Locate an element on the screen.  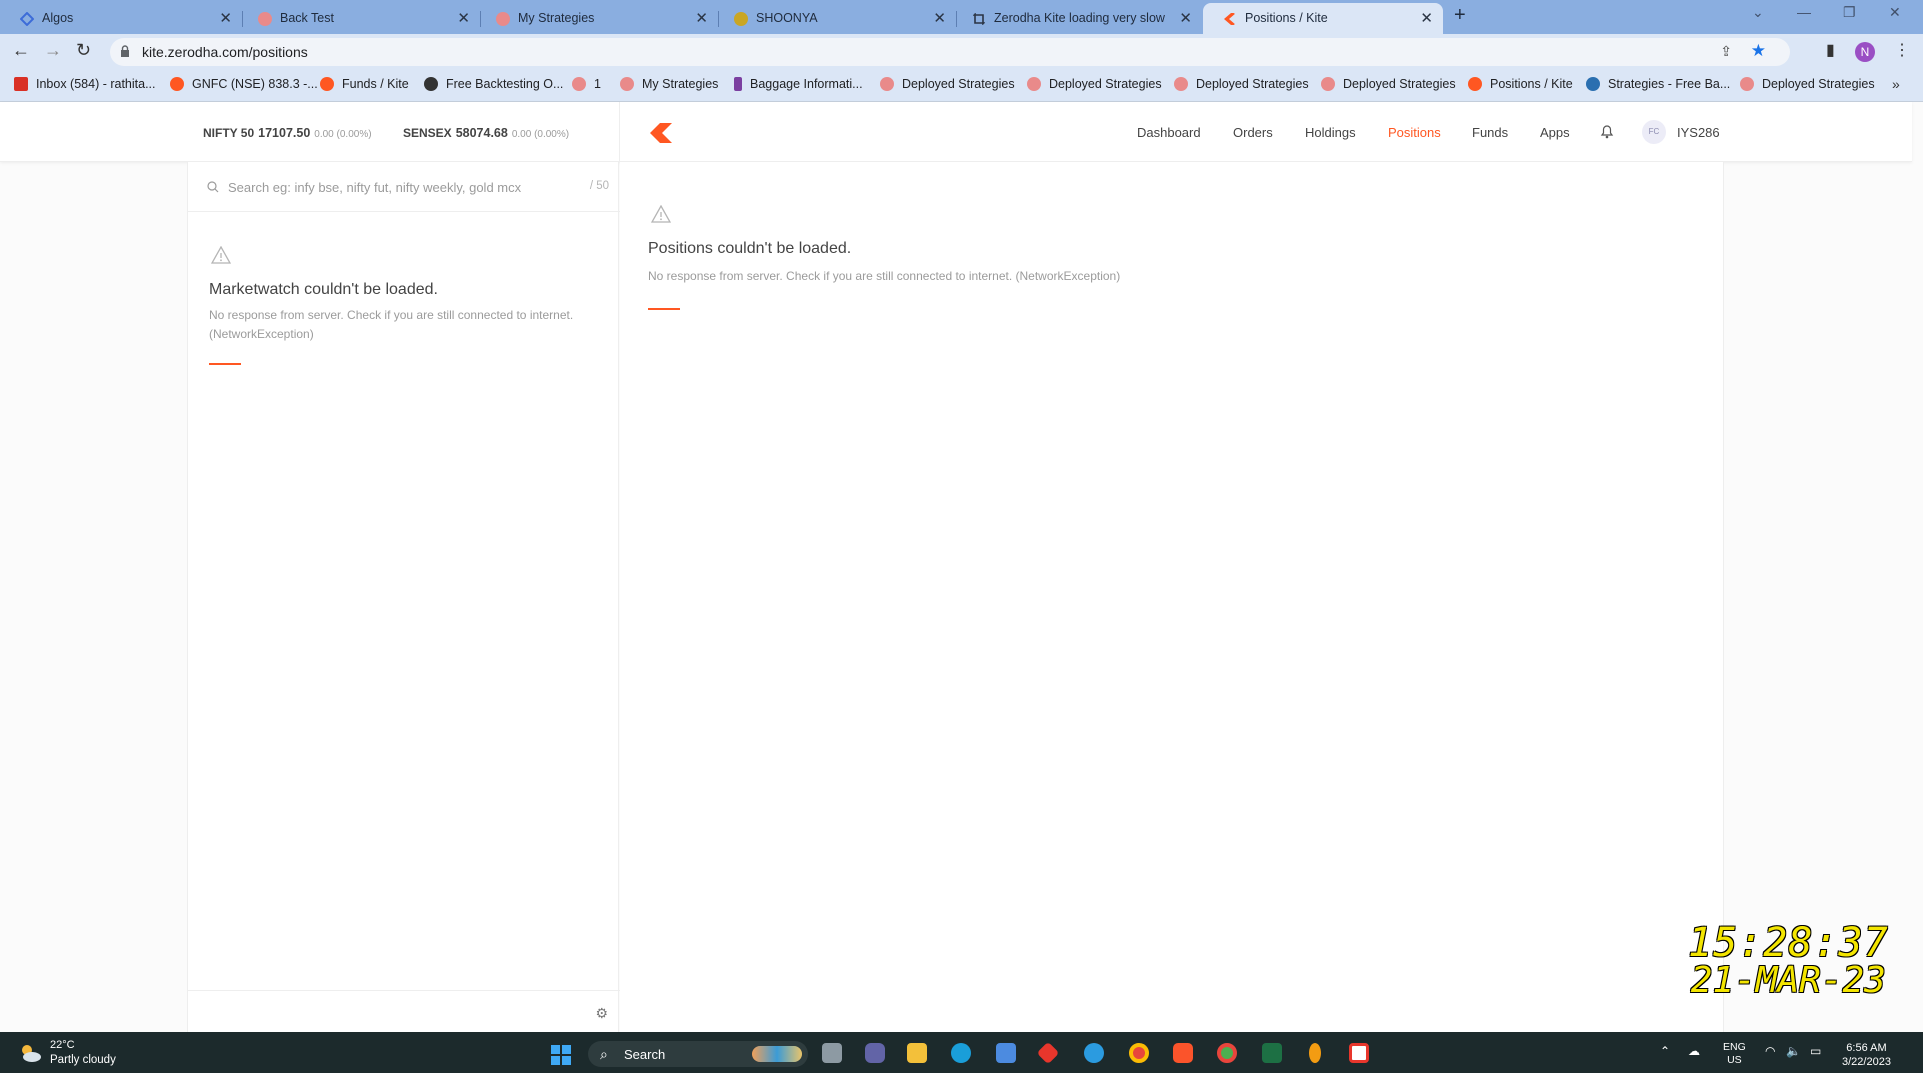
tab-positions-kite: Positions / Kite ✕ is located at coordinates (1323, 18).